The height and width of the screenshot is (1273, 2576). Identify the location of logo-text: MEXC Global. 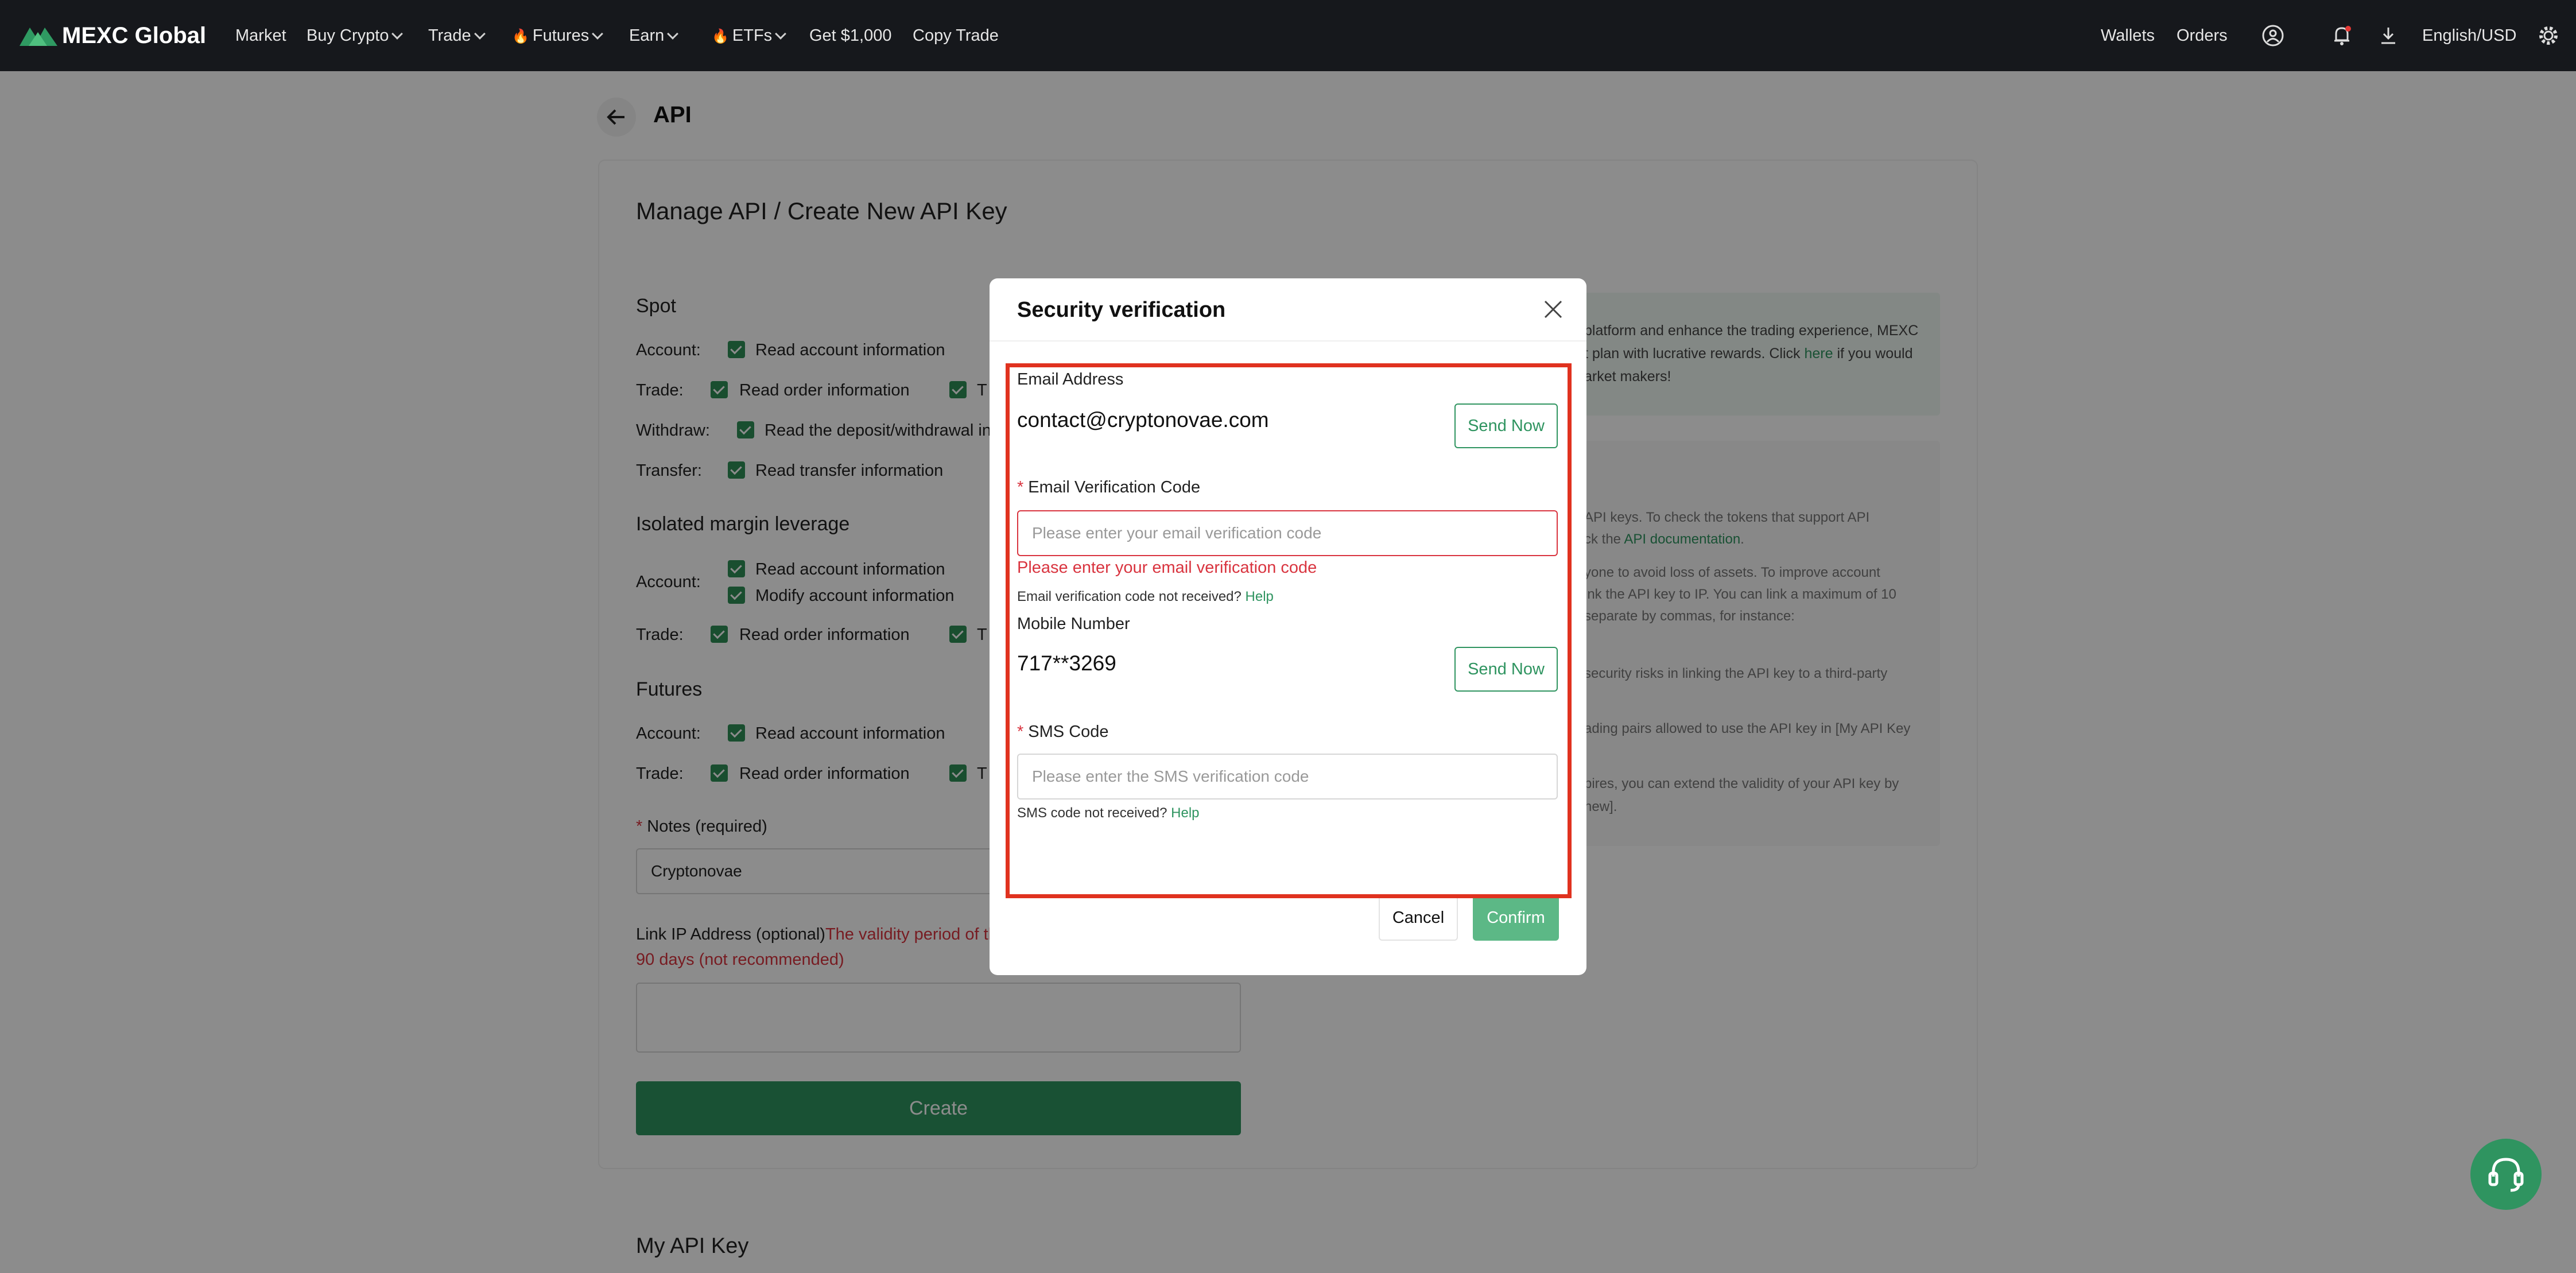
(134, 35).